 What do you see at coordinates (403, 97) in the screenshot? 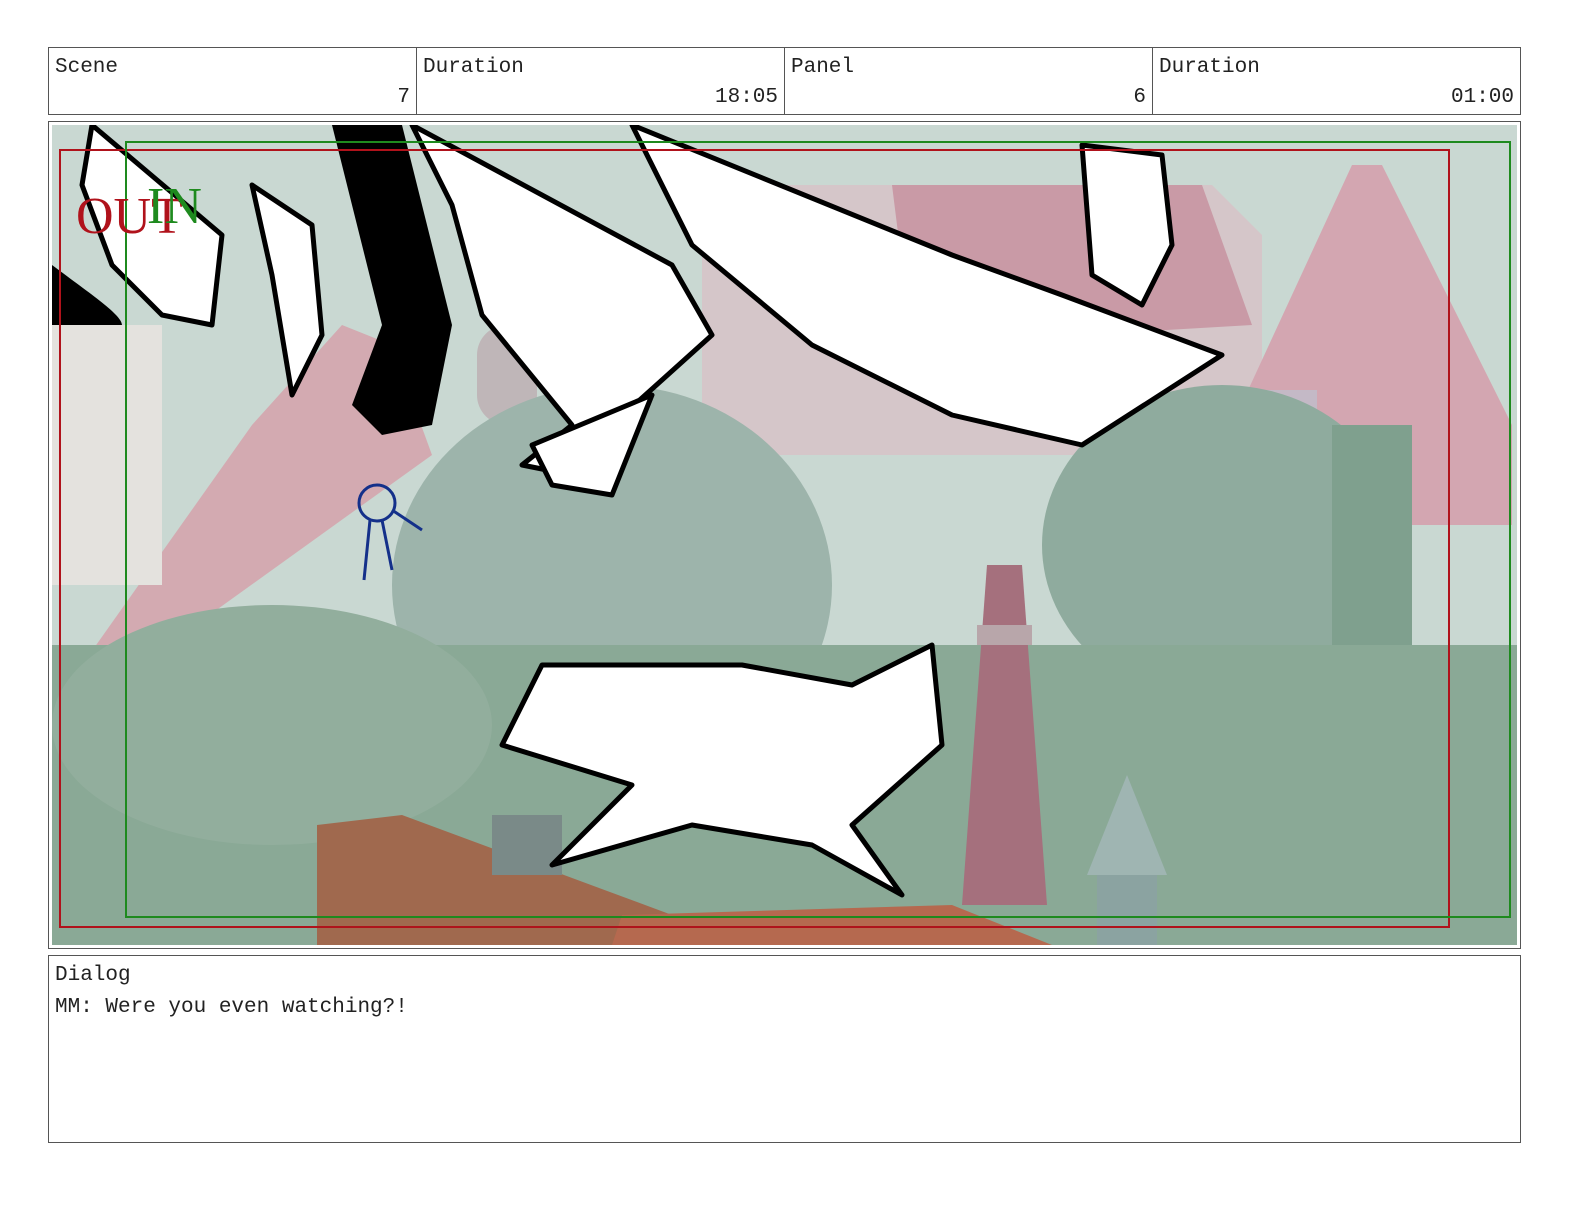
I see `scene-number: 7` at bounding box center [403, 97].